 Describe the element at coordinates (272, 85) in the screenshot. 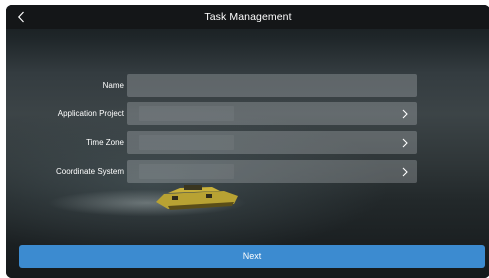

I see `name-input` at that location.